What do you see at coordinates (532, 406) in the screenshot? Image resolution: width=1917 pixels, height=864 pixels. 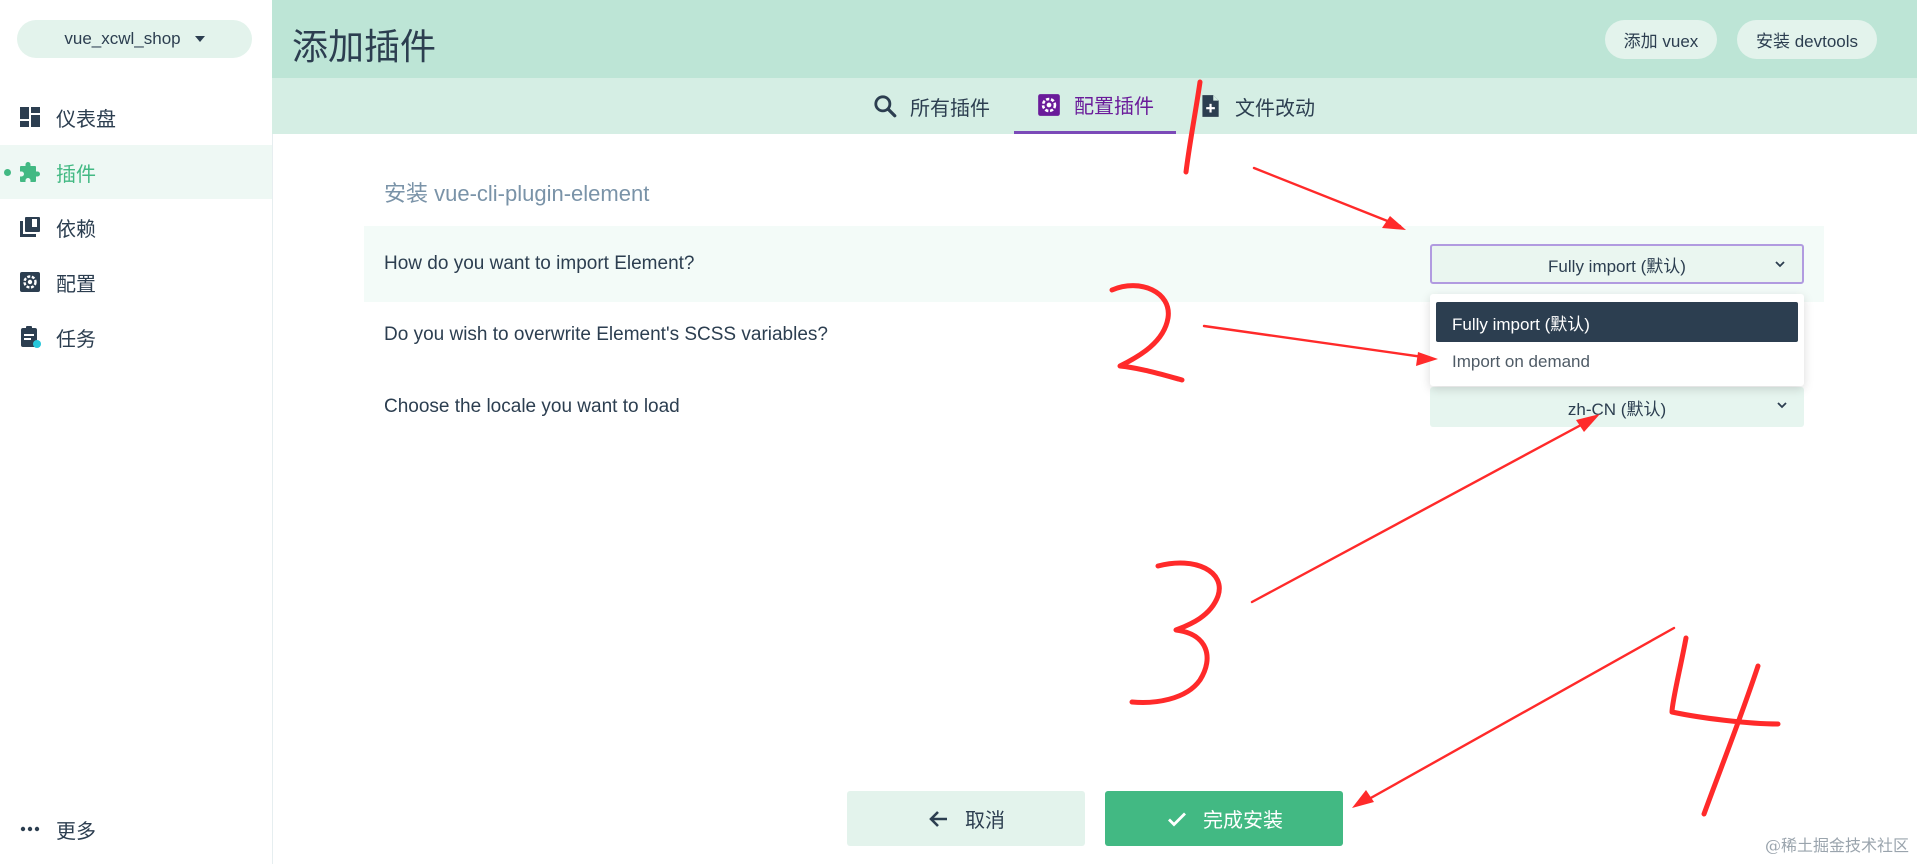 I see `prompt-label: Choose the locale you want to load` at bounding box center [532, 406].